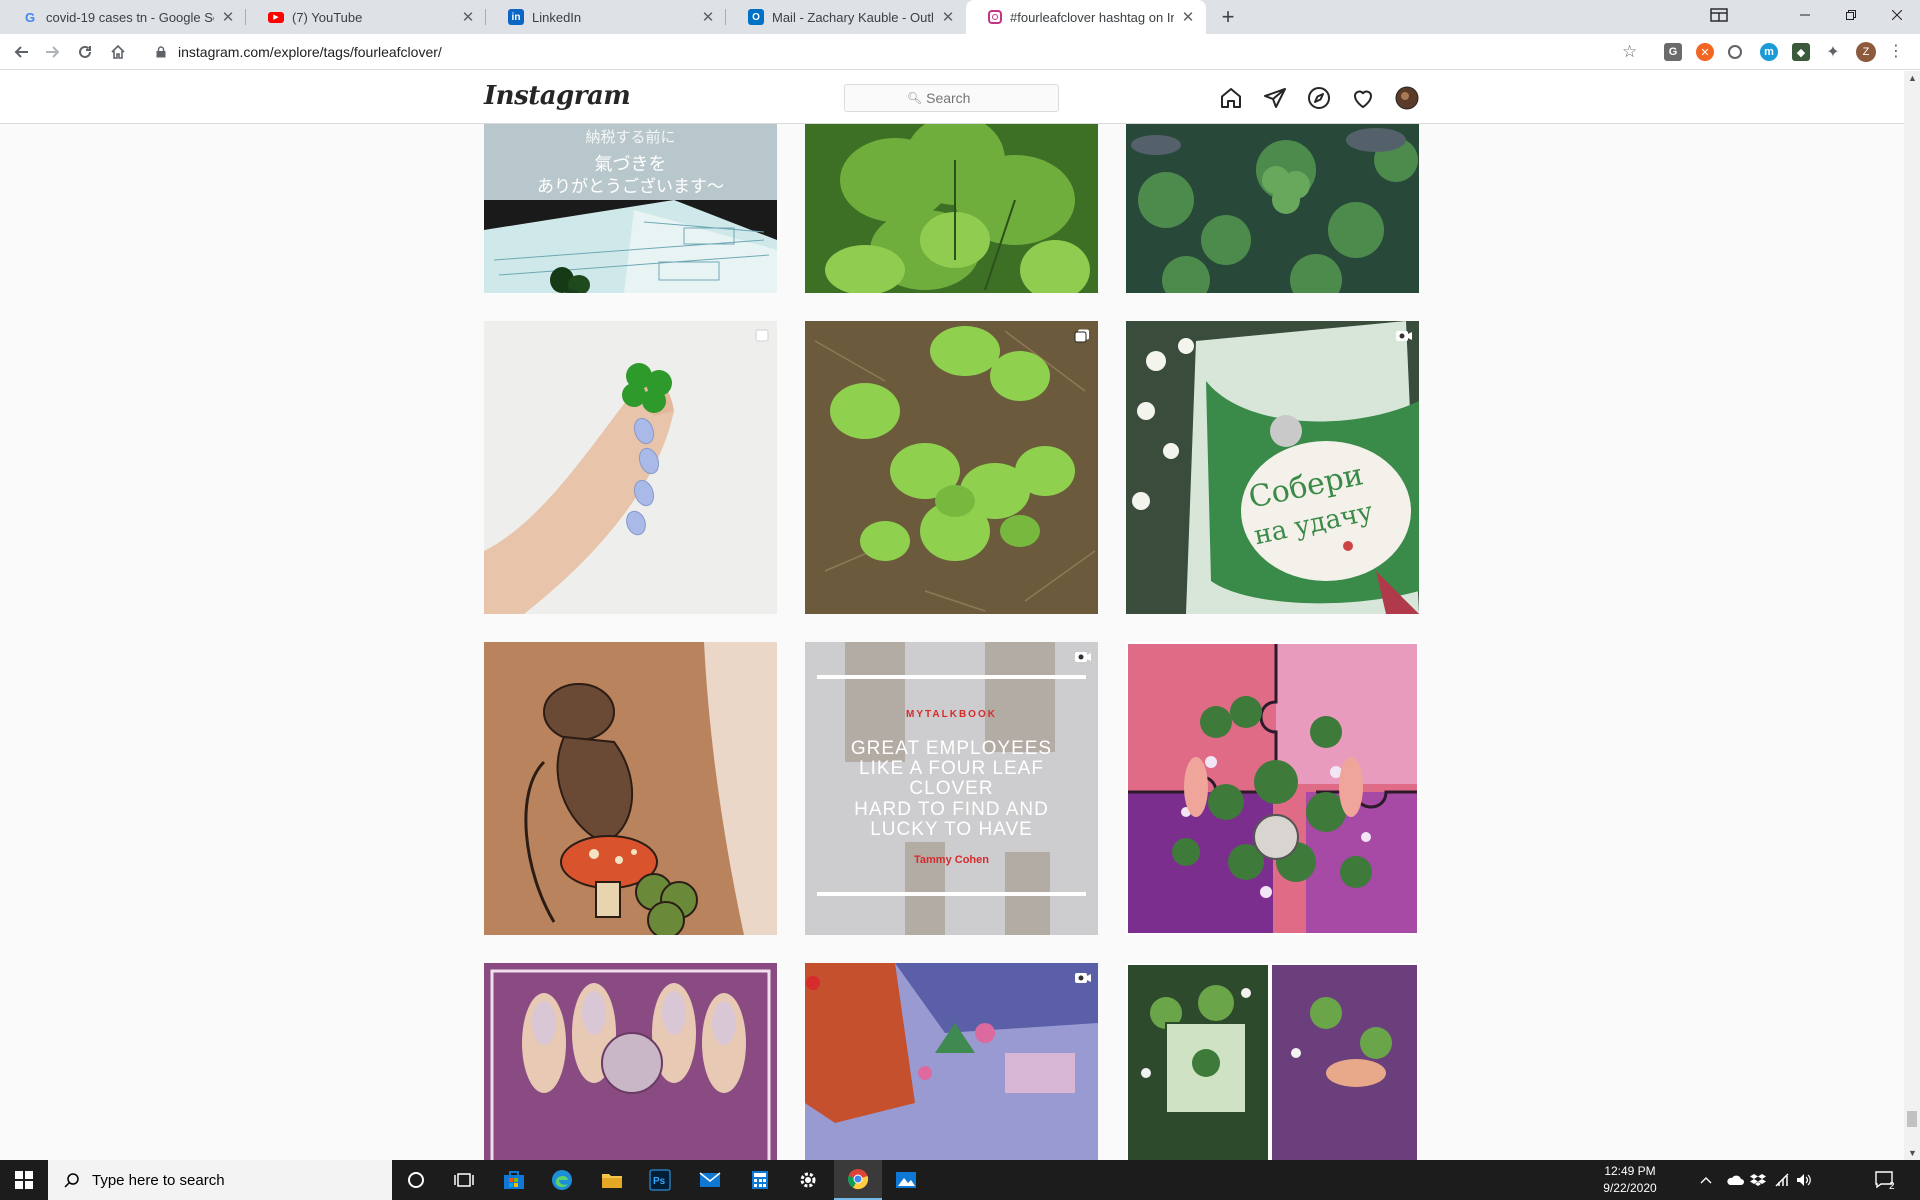  Describe the element at coordinates (1912, 1153) in the screenshot. I see `scroll-down-arrow-icon: ▼` at that location.